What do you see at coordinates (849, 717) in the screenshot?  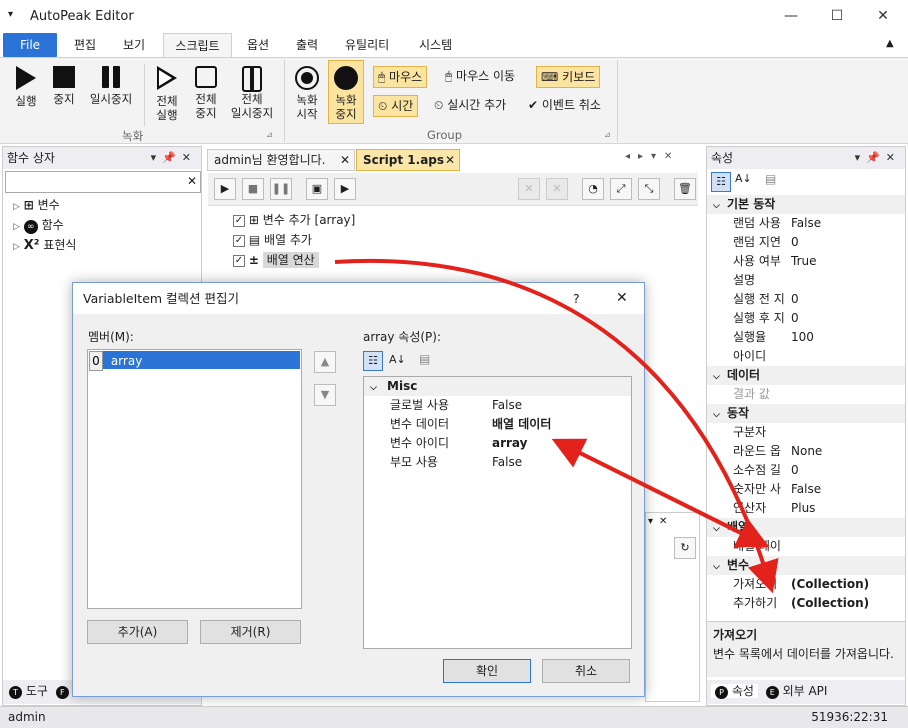 I see `status-time: 51936:22:31` at bounding box center [849, 717].